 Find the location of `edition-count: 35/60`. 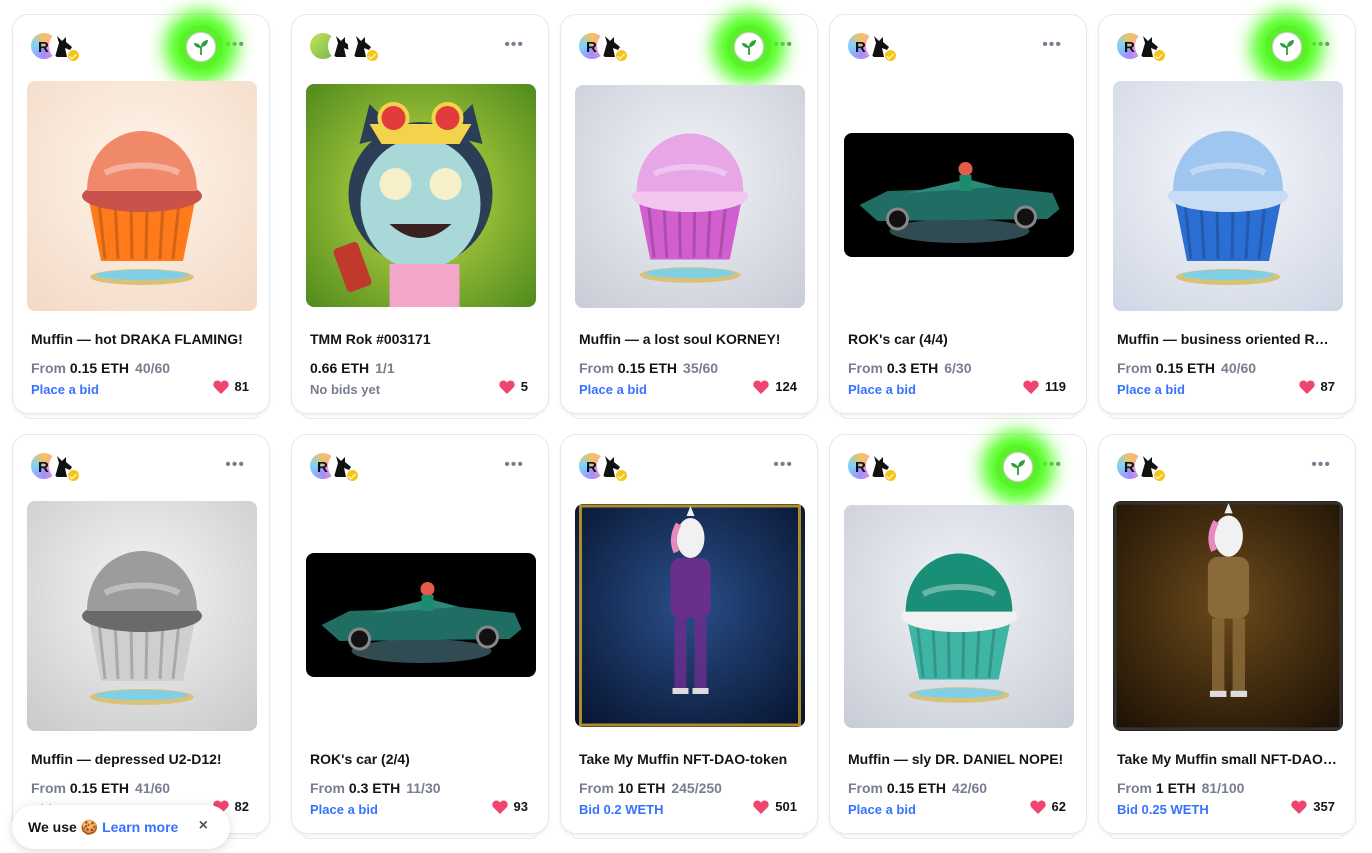

edition-count: 35/60 is located at coordinates (701, 368).